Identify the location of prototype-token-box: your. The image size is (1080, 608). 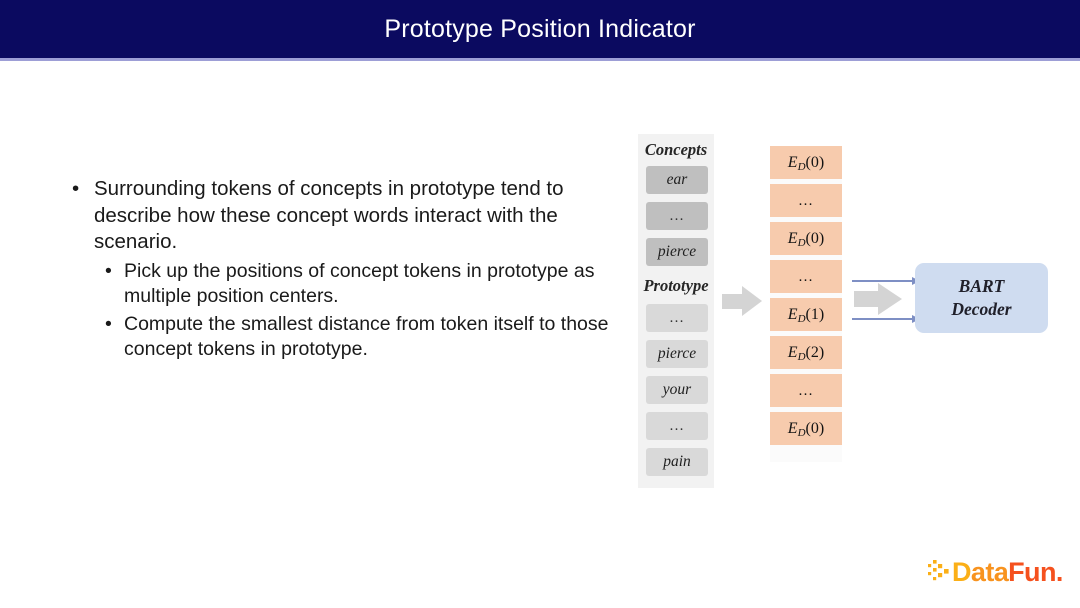
(677, 390).